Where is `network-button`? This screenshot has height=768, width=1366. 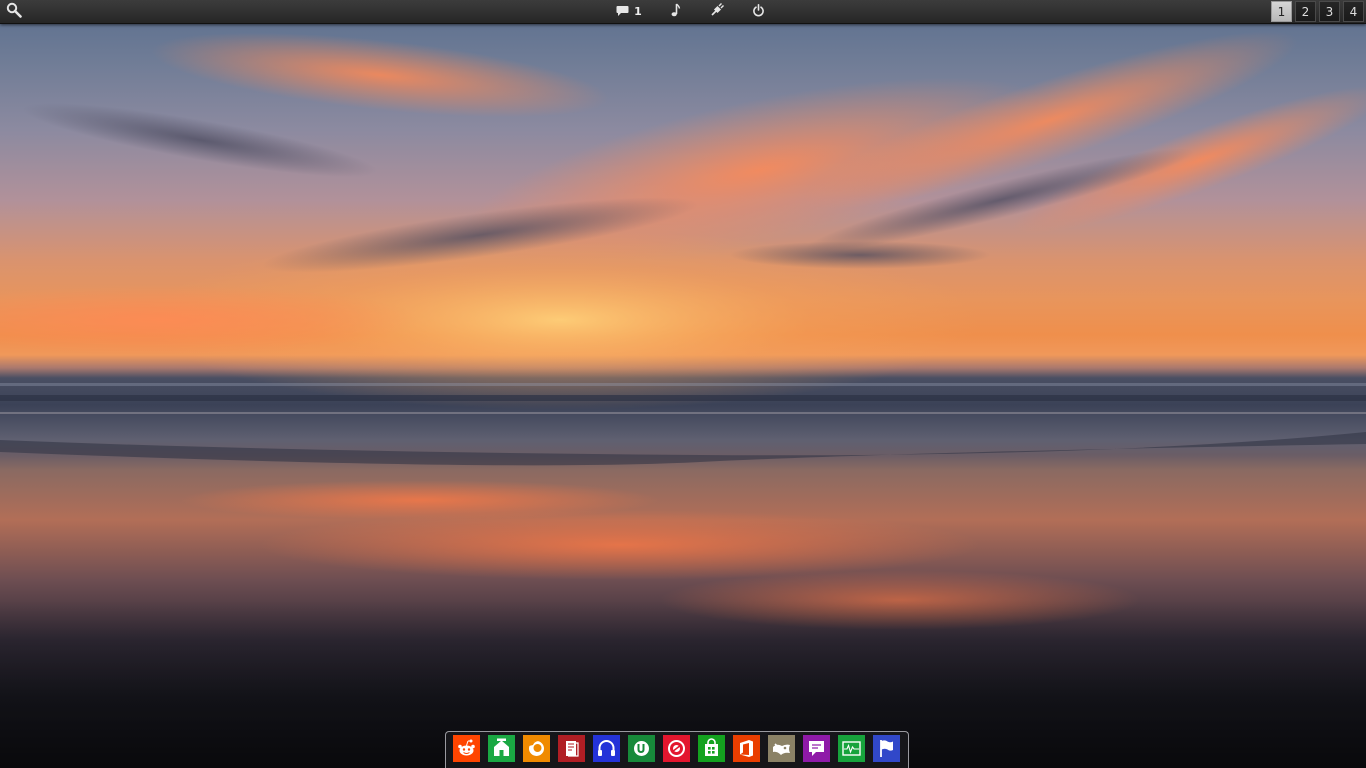
network-button is located at coordinates (717, 11).